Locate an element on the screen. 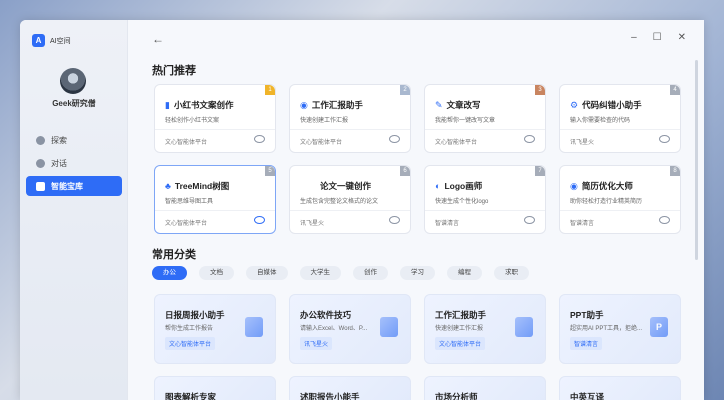 This screenshot has width=724, height=400. sidebar-item-label: 智能宝库 is located at coordinates (67, 186).